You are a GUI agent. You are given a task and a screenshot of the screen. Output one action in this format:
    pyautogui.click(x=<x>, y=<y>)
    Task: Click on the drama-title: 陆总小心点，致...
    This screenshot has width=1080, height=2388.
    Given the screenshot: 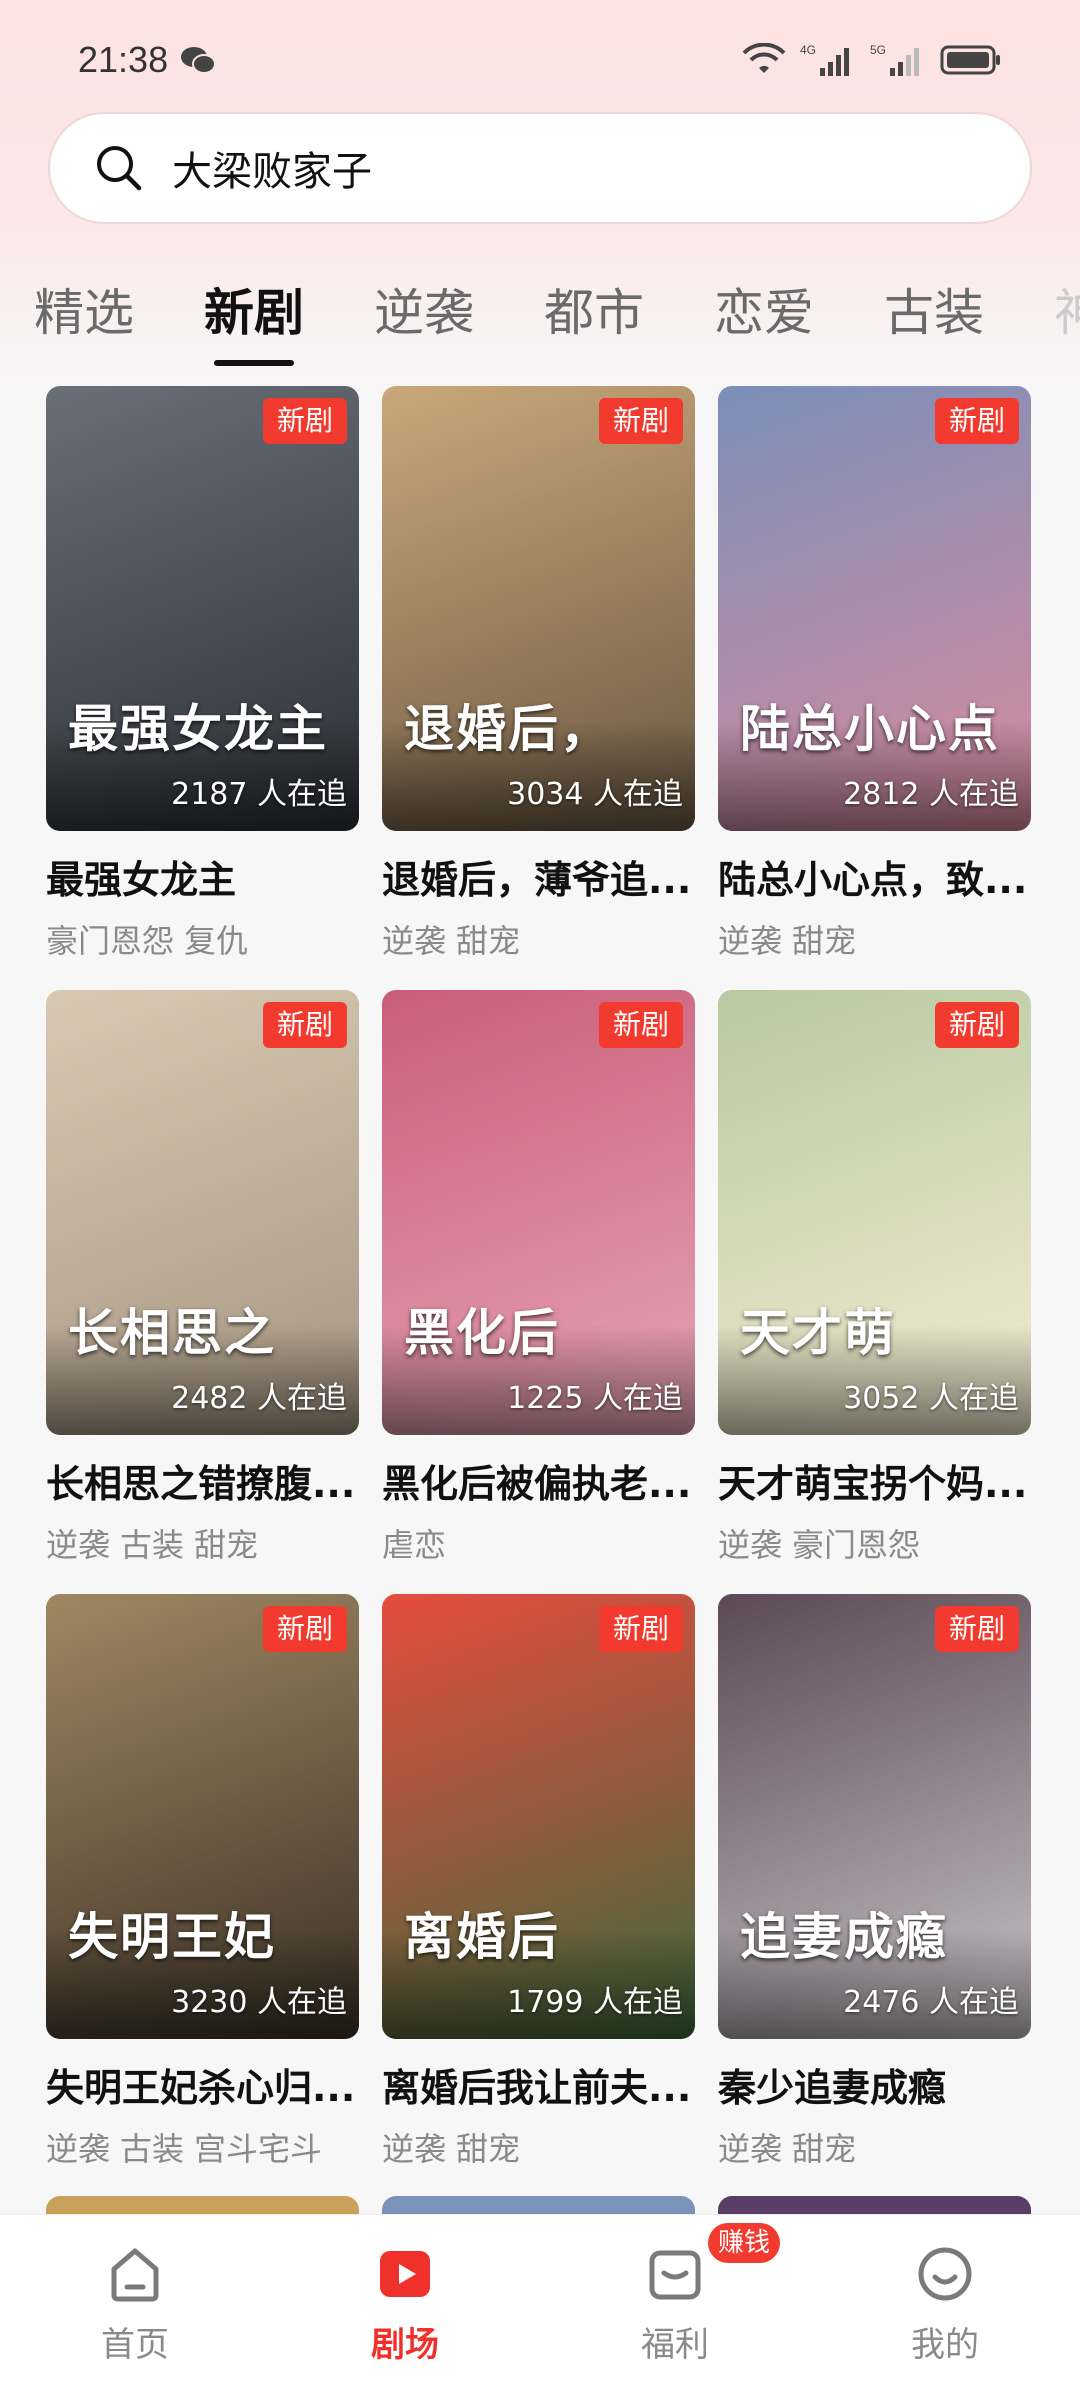 What is the action you would take?
    pyautogui.click(x=874, y=876)
    